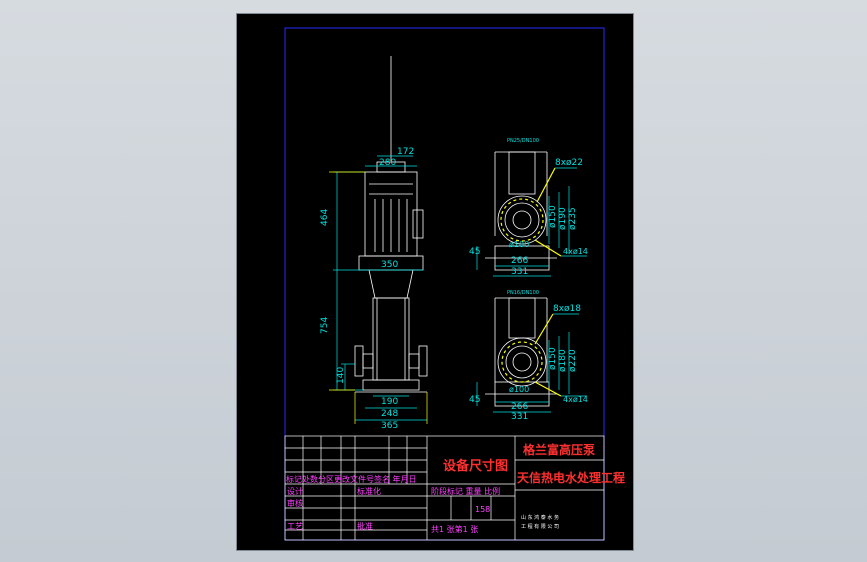  I want to click on label-pn25: PN25/DN100, so click(523, 141).